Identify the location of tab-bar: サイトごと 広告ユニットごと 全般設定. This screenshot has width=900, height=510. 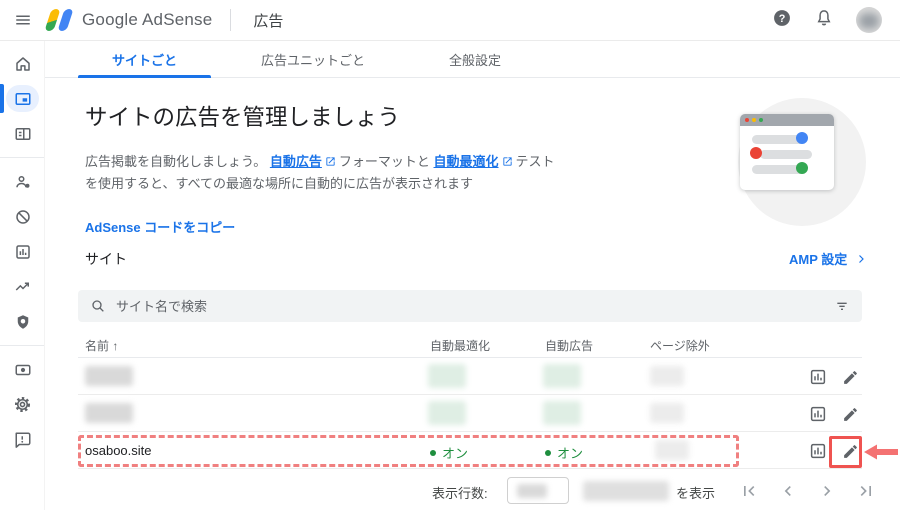
(472, 59).